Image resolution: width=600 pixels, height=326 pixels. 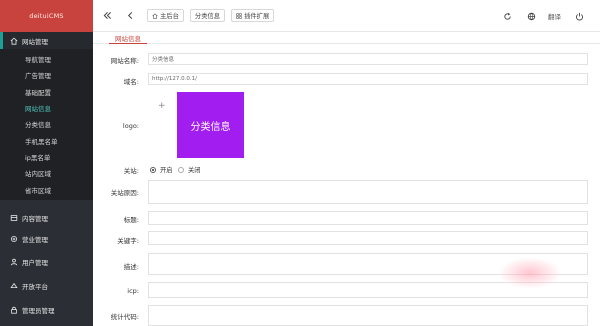 What do you see at coordinates (368, 238) in the screenshot?
I see `keywords-input` at bounding box center [368, 238].